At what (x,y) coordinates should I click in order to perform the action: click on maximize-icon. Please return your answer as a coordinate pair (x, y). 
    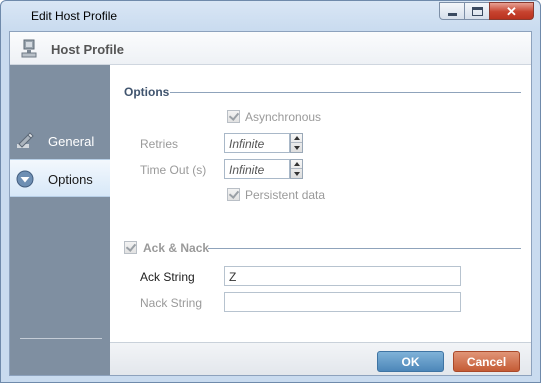
    Looking at the image, I should click on (477, 11).